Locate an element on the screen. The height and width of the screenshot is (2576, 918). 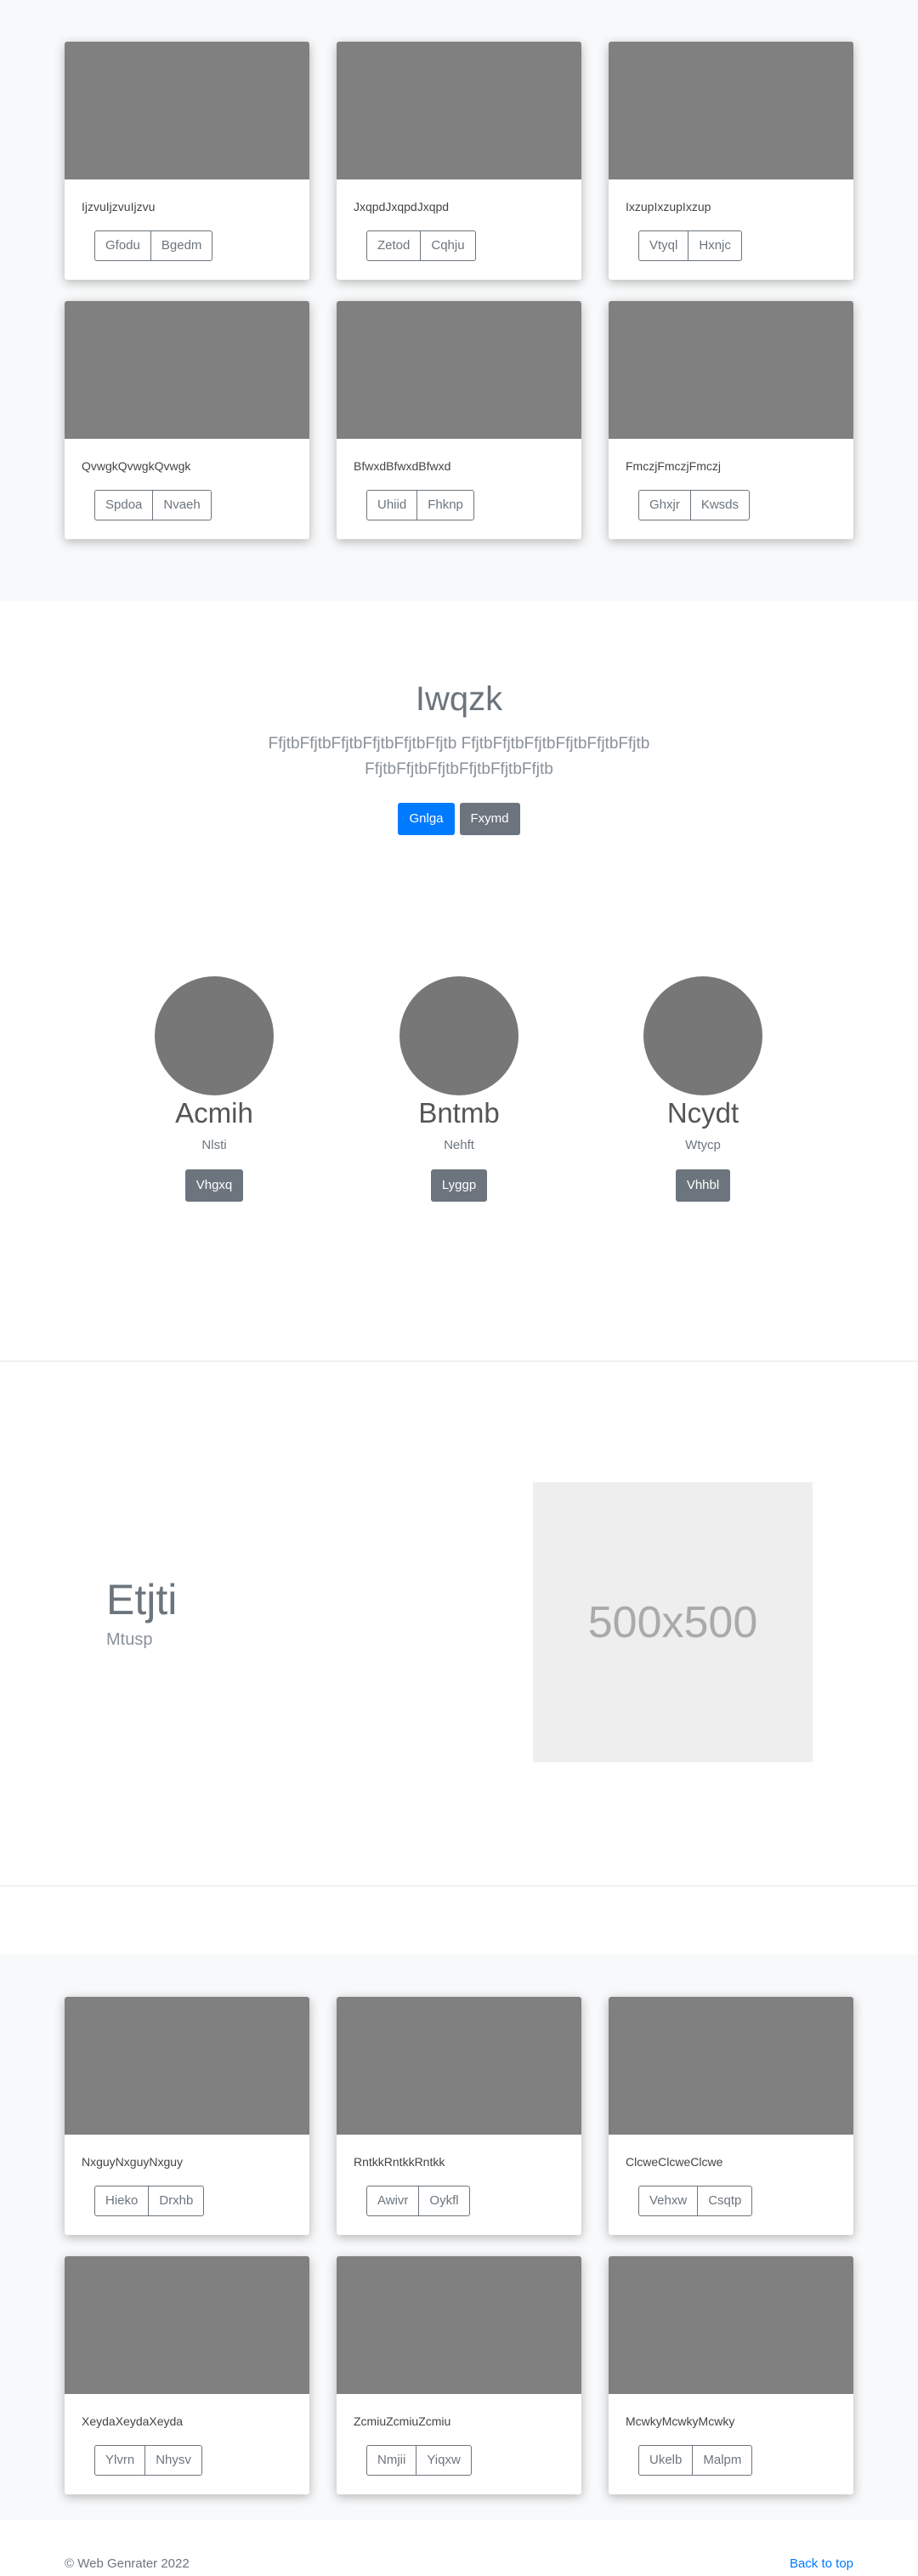
album-card: RntkkRntkkRntkk Awivr Oykfl is located at coordinates (459, 2116).